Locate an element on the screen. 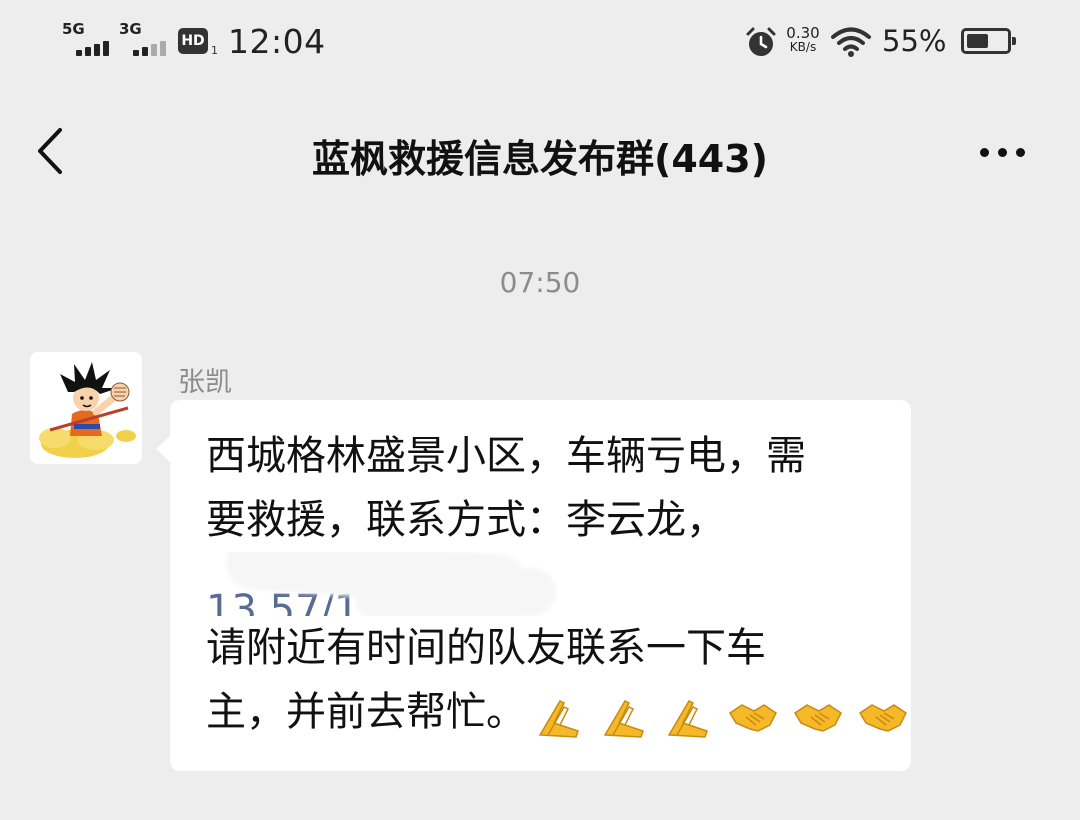 The image size is (1080, 820). status-bar: 5G 3G HD 1 12:04 0.30 KB/s 55% is located at coordinates (540, 45).